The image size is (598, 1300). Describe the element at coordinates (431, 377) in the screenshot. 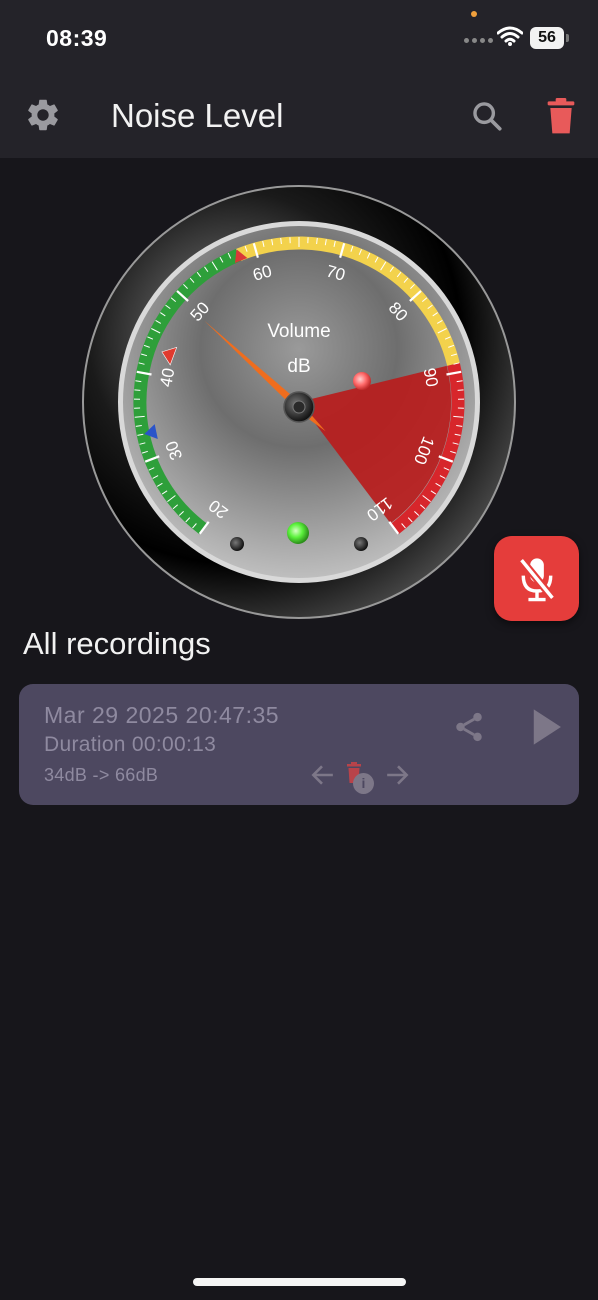

I see `gauge-label-90: 90` at that location.